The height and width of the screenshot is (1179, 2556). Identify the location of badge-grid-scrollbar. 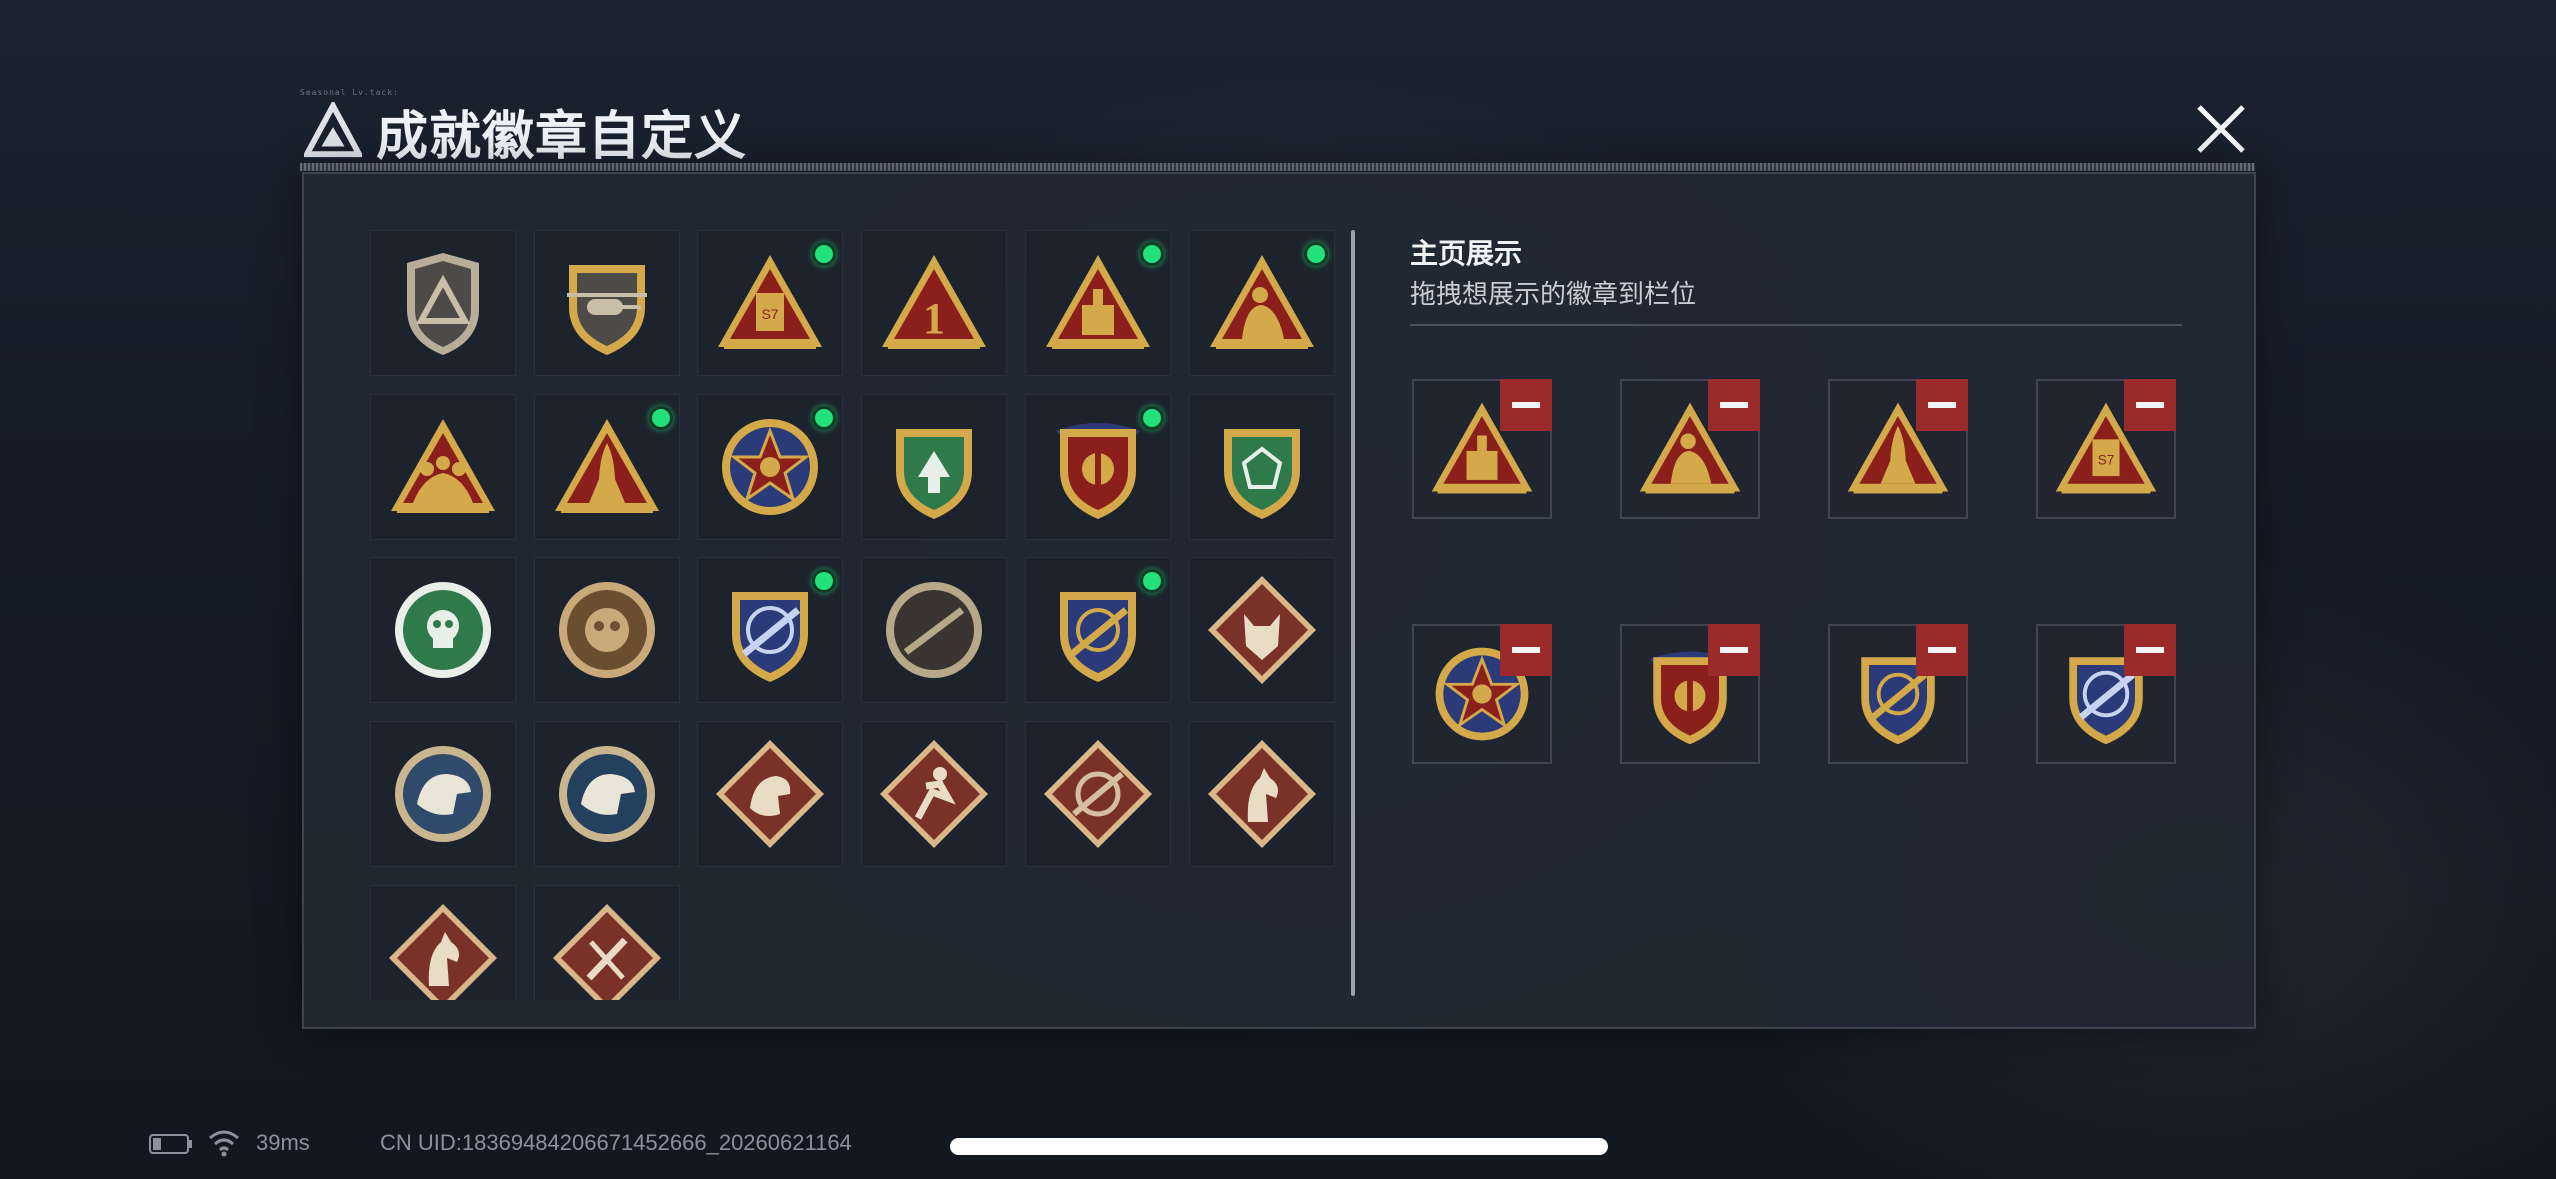
(1353, 613).